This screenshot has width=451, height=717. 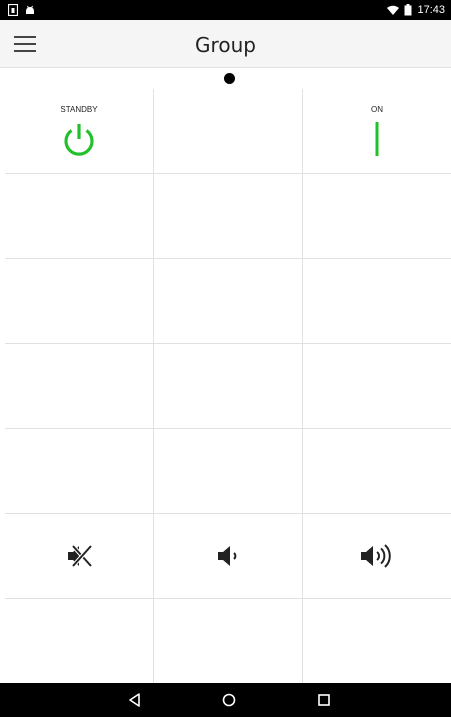 I want to click on standby-label: STANDBY, so click(x=79, y=109).